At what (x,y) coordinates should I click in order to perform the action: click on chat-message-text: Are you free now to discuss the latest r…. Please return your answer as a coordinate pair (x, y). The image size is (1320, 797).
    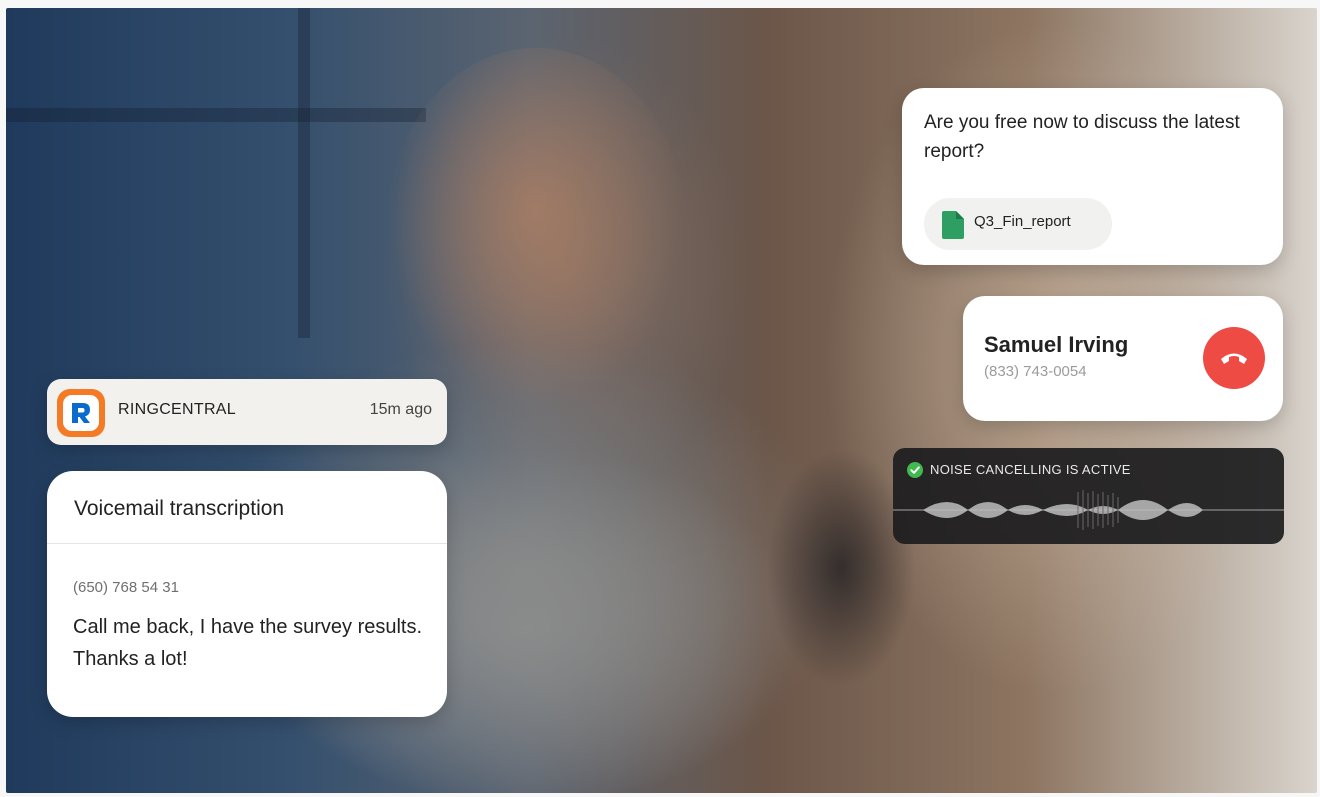
    Looking at the image, I should click on (1082, 137).